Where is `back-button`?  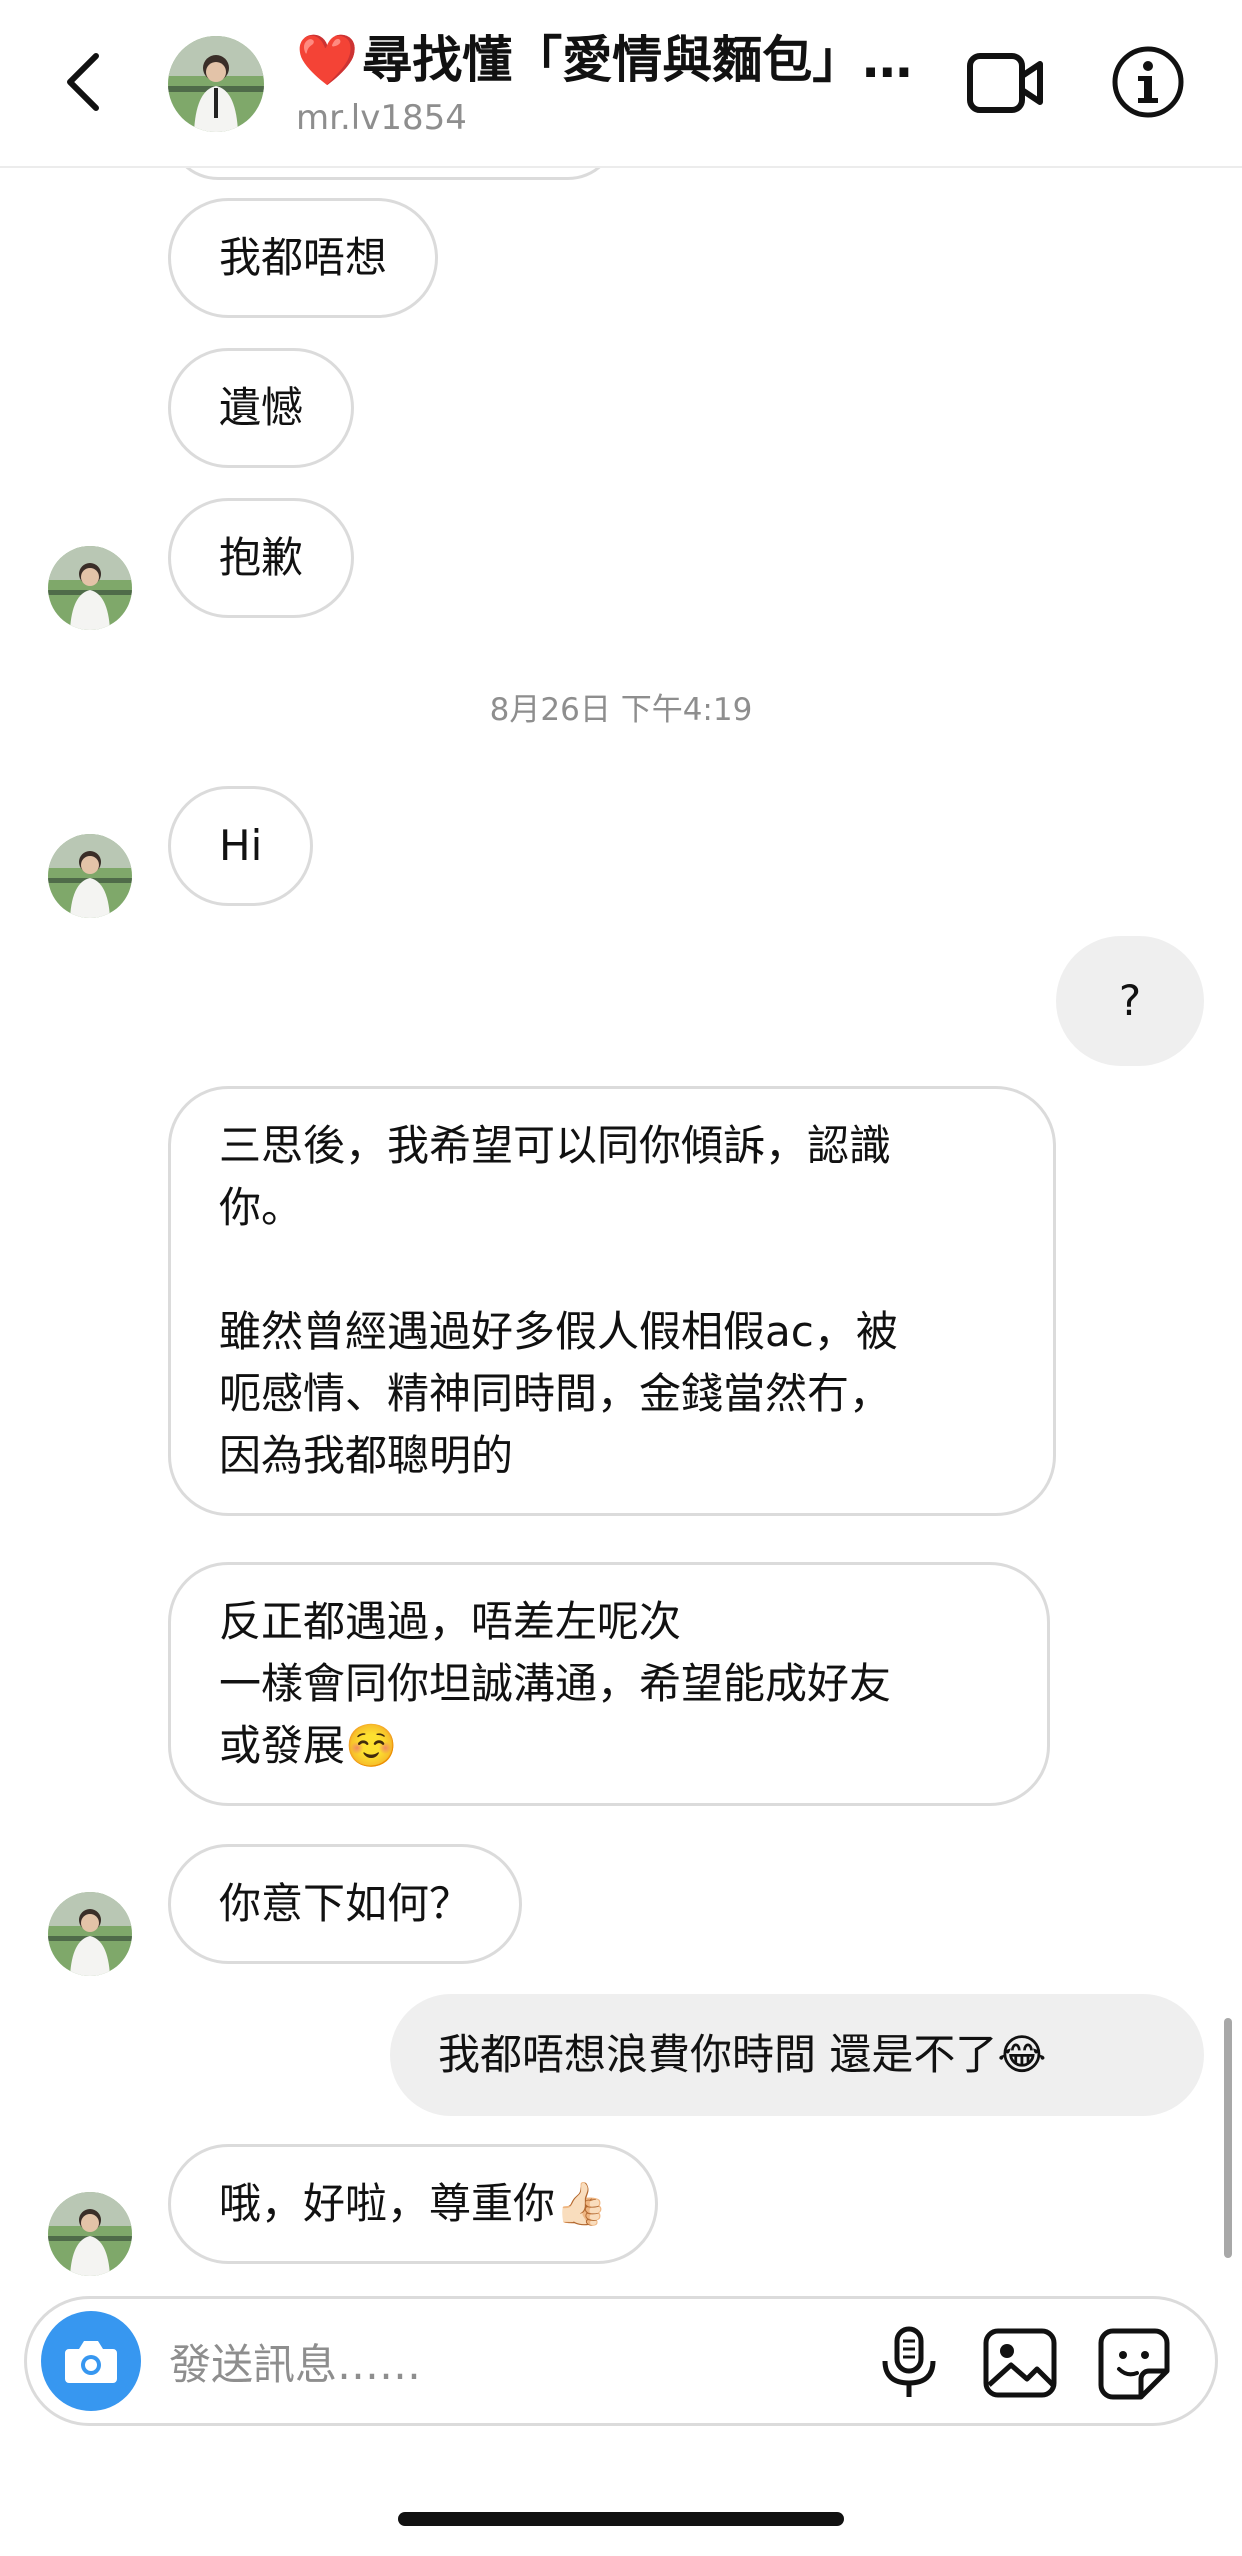 back-button is located at coordinates (85, 82).